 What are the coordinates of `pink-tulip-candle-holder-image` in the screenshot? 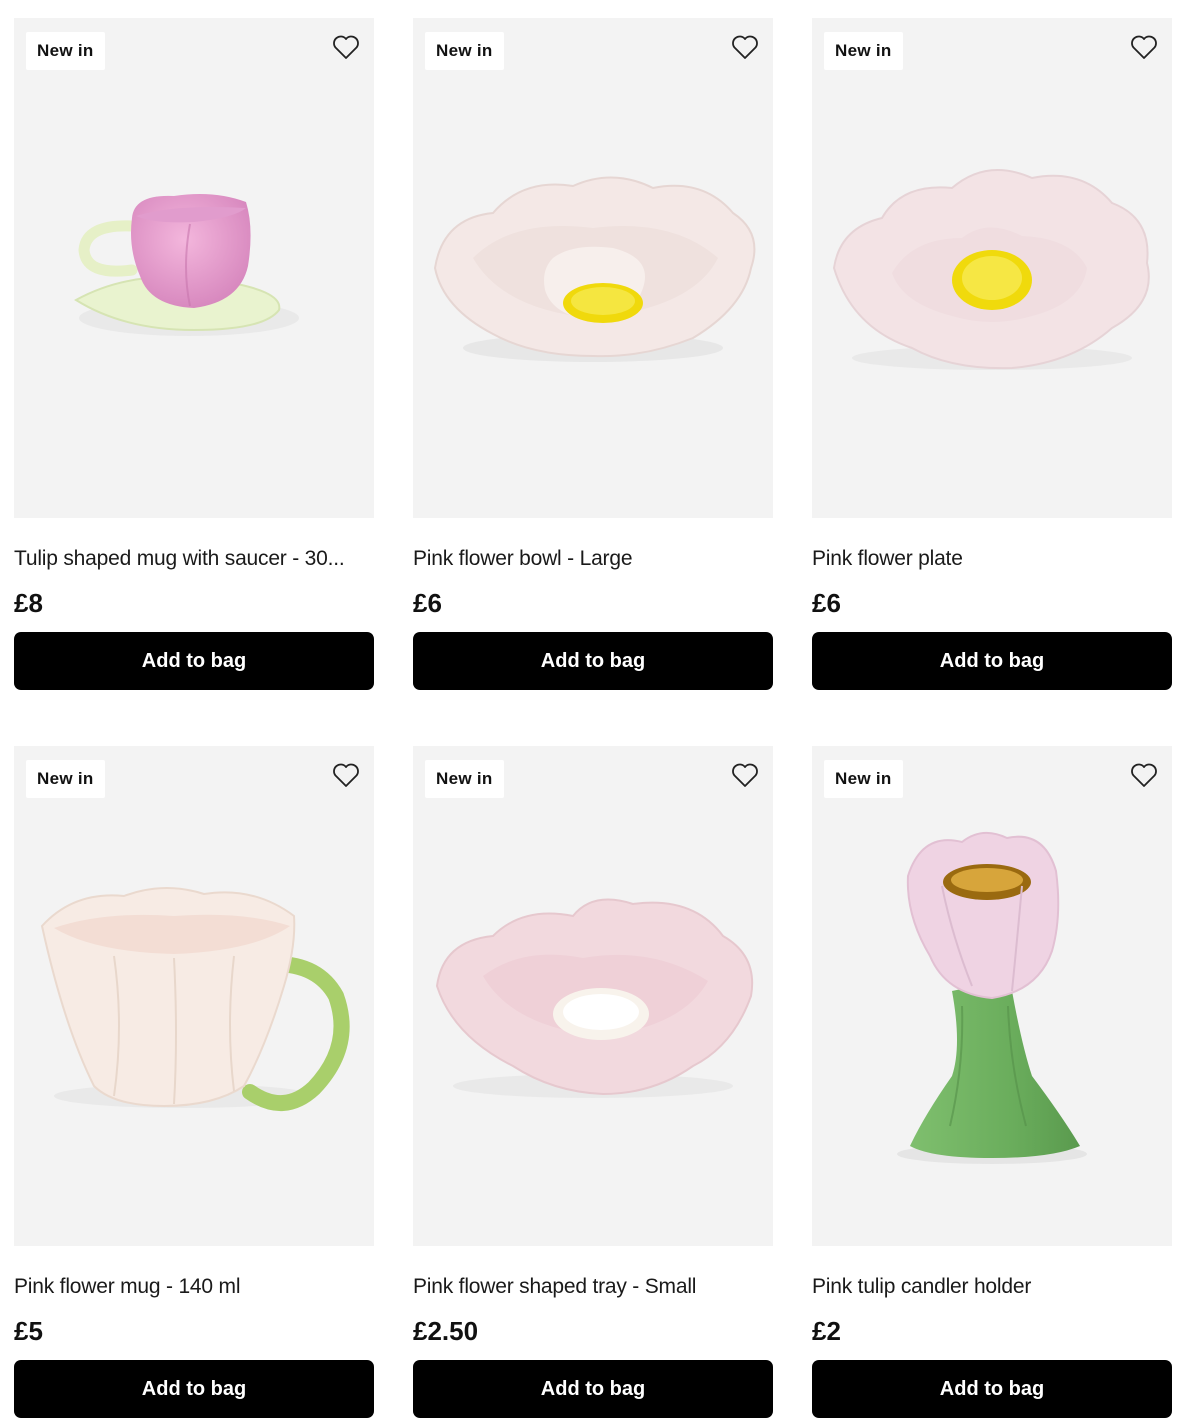 It's located at (992, 997).